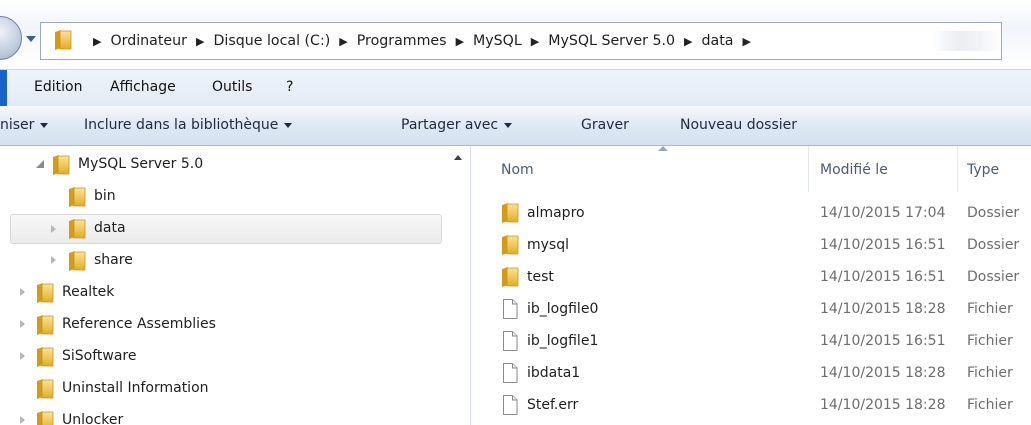 The height and width of the screenshot is (425, 1031). What do you see at coordinates (540, 277) in the screenshot?
I see `file-name: test` at bounding box center [540, 277].